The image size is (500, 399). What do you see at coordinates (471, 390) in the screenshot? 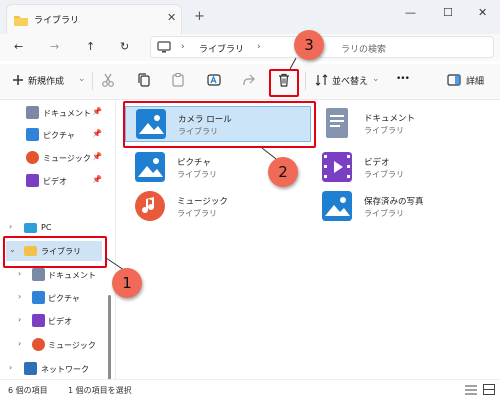
I see `details-view-icon` at bounding box center [471, 390].